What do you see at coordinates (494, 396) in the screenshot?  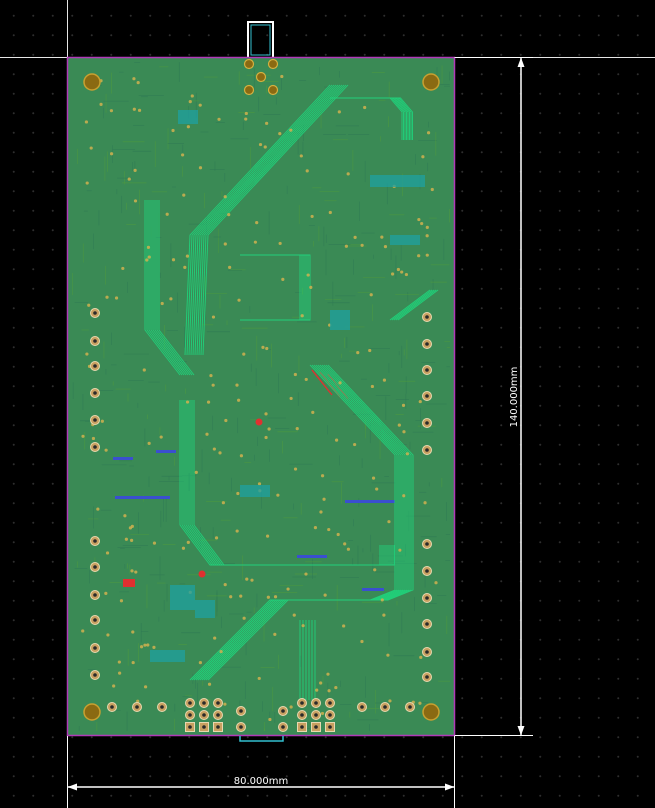 I see `height-dimension: 140.000mm` at bounding box center [494, 396].